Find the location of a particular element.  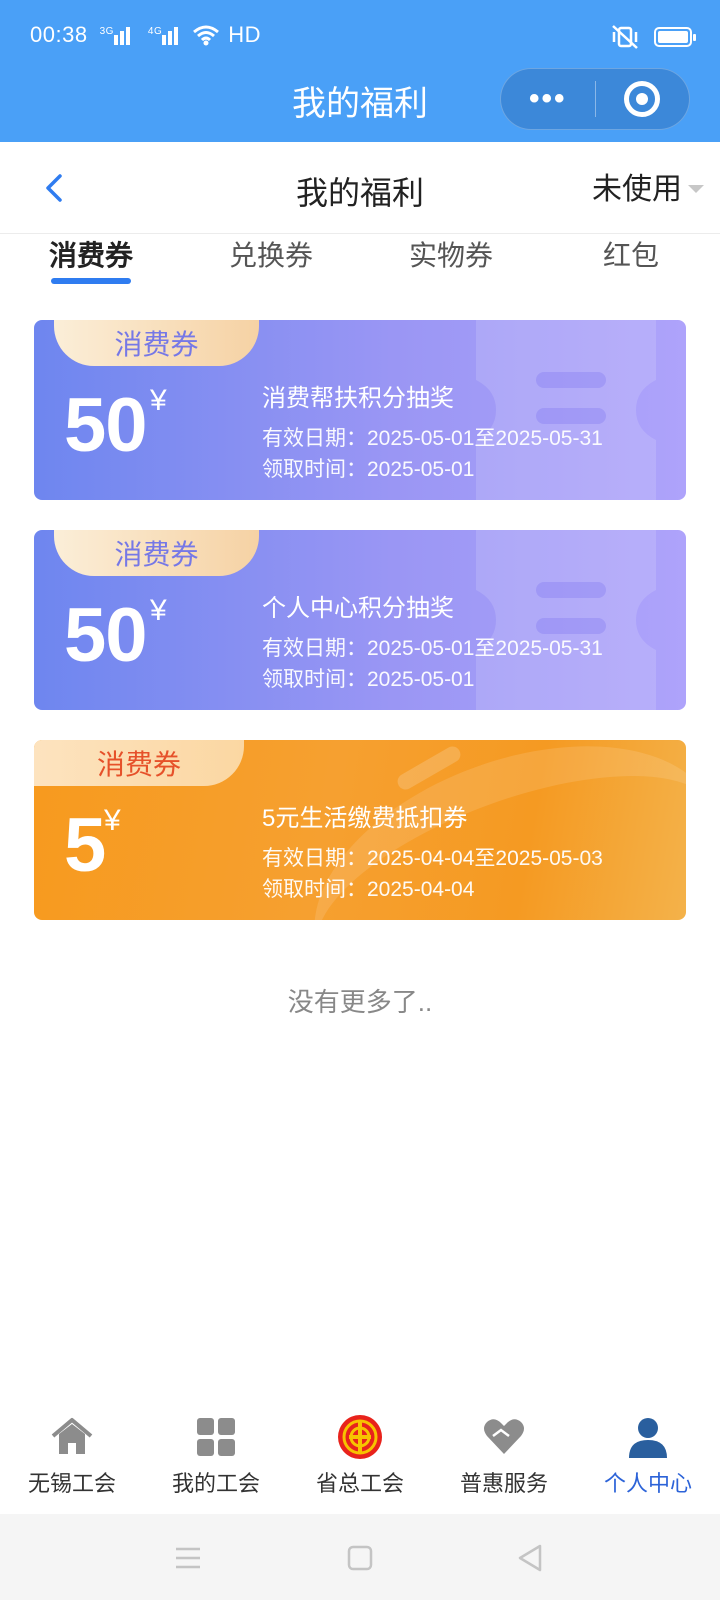

system-nav-bar is located at coordinates (360, 1557).